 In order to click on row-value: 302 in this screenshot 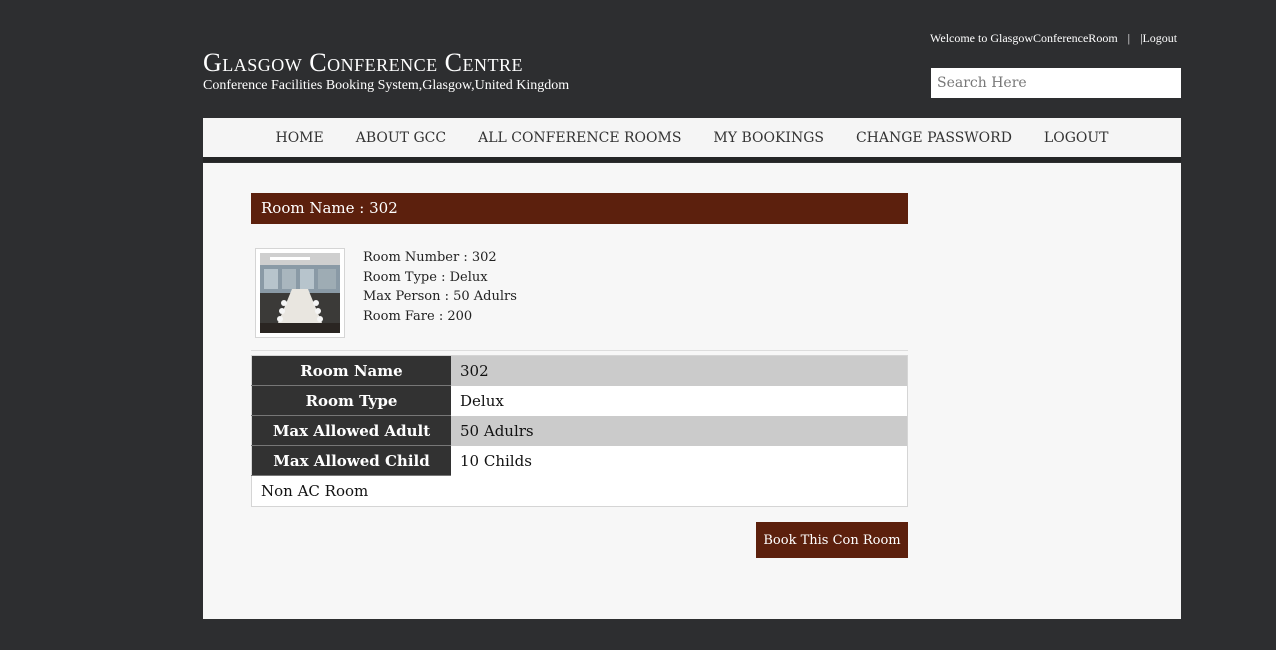, I will do `click(679, 370)`.